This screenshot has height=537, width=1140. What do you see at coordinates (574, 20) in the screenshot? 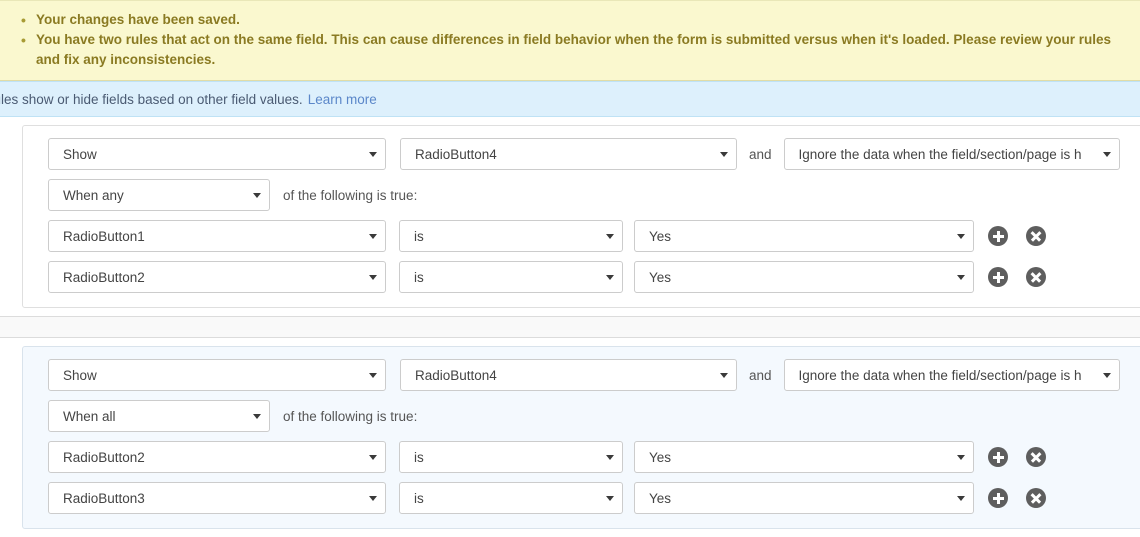
I see `warning-message: Your changes have been saved.` at bounding box center [574, 20].